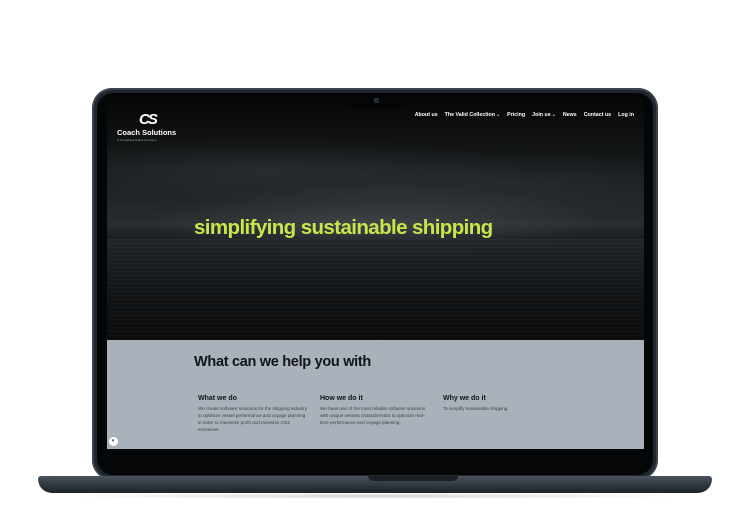 This screenshot has height=531, width=750. I want to click on nav-label: News, so click(569, 115).